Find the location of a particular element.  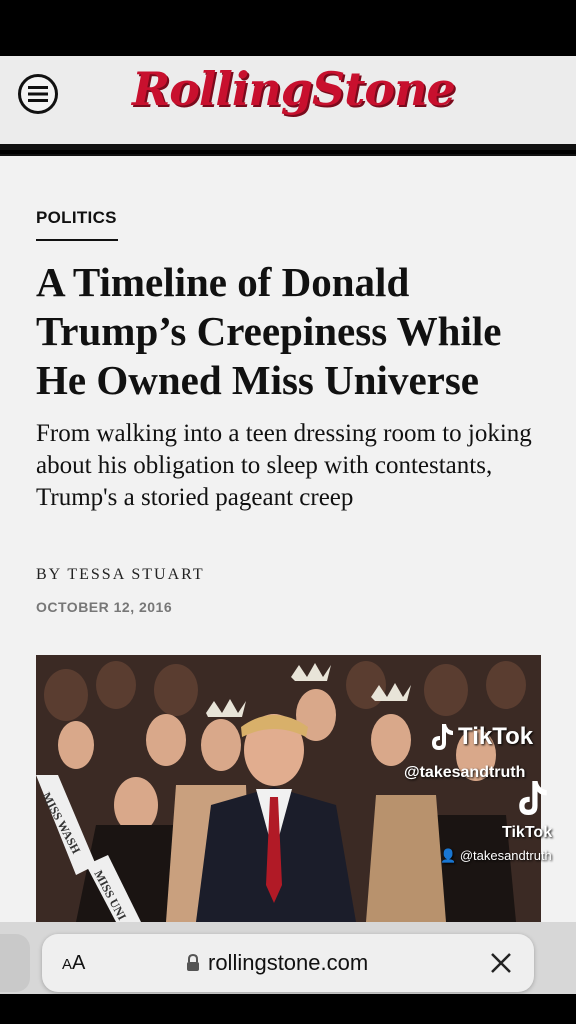

menu-icon is located at coordinates (38, 94).